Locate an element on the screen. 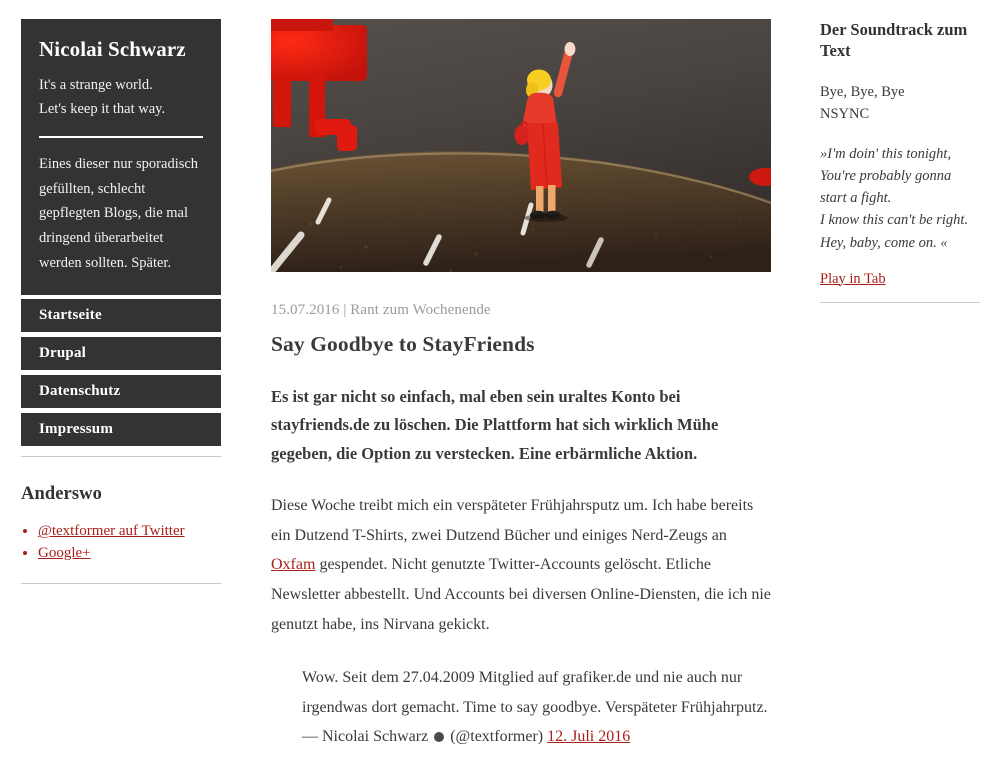 The width and height of the screenshot is (1000, 780). site-tagline-line-2: Let's keep it that way. is located at coordinates (102, 108).